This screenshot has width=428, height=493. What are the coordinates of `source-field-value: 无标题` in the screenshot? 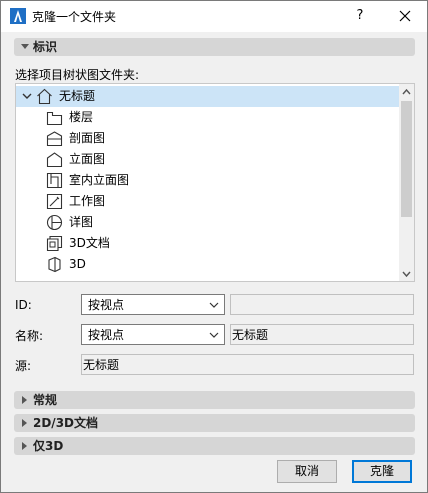 It's located at (101, 365).